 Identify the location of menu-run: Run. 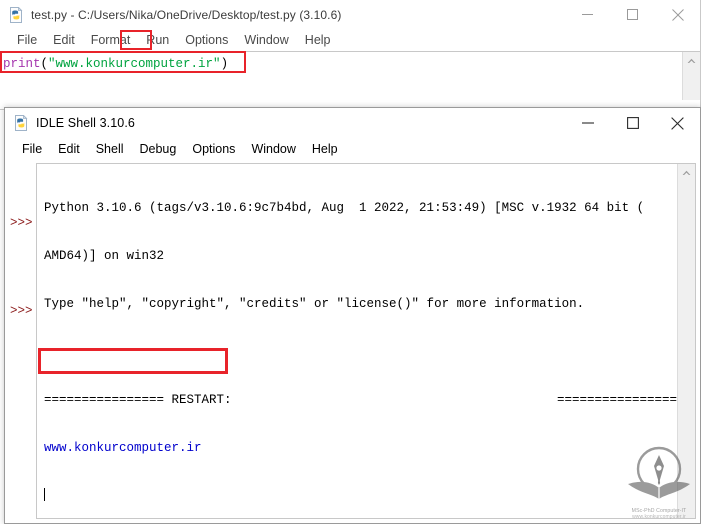
(157, 40).